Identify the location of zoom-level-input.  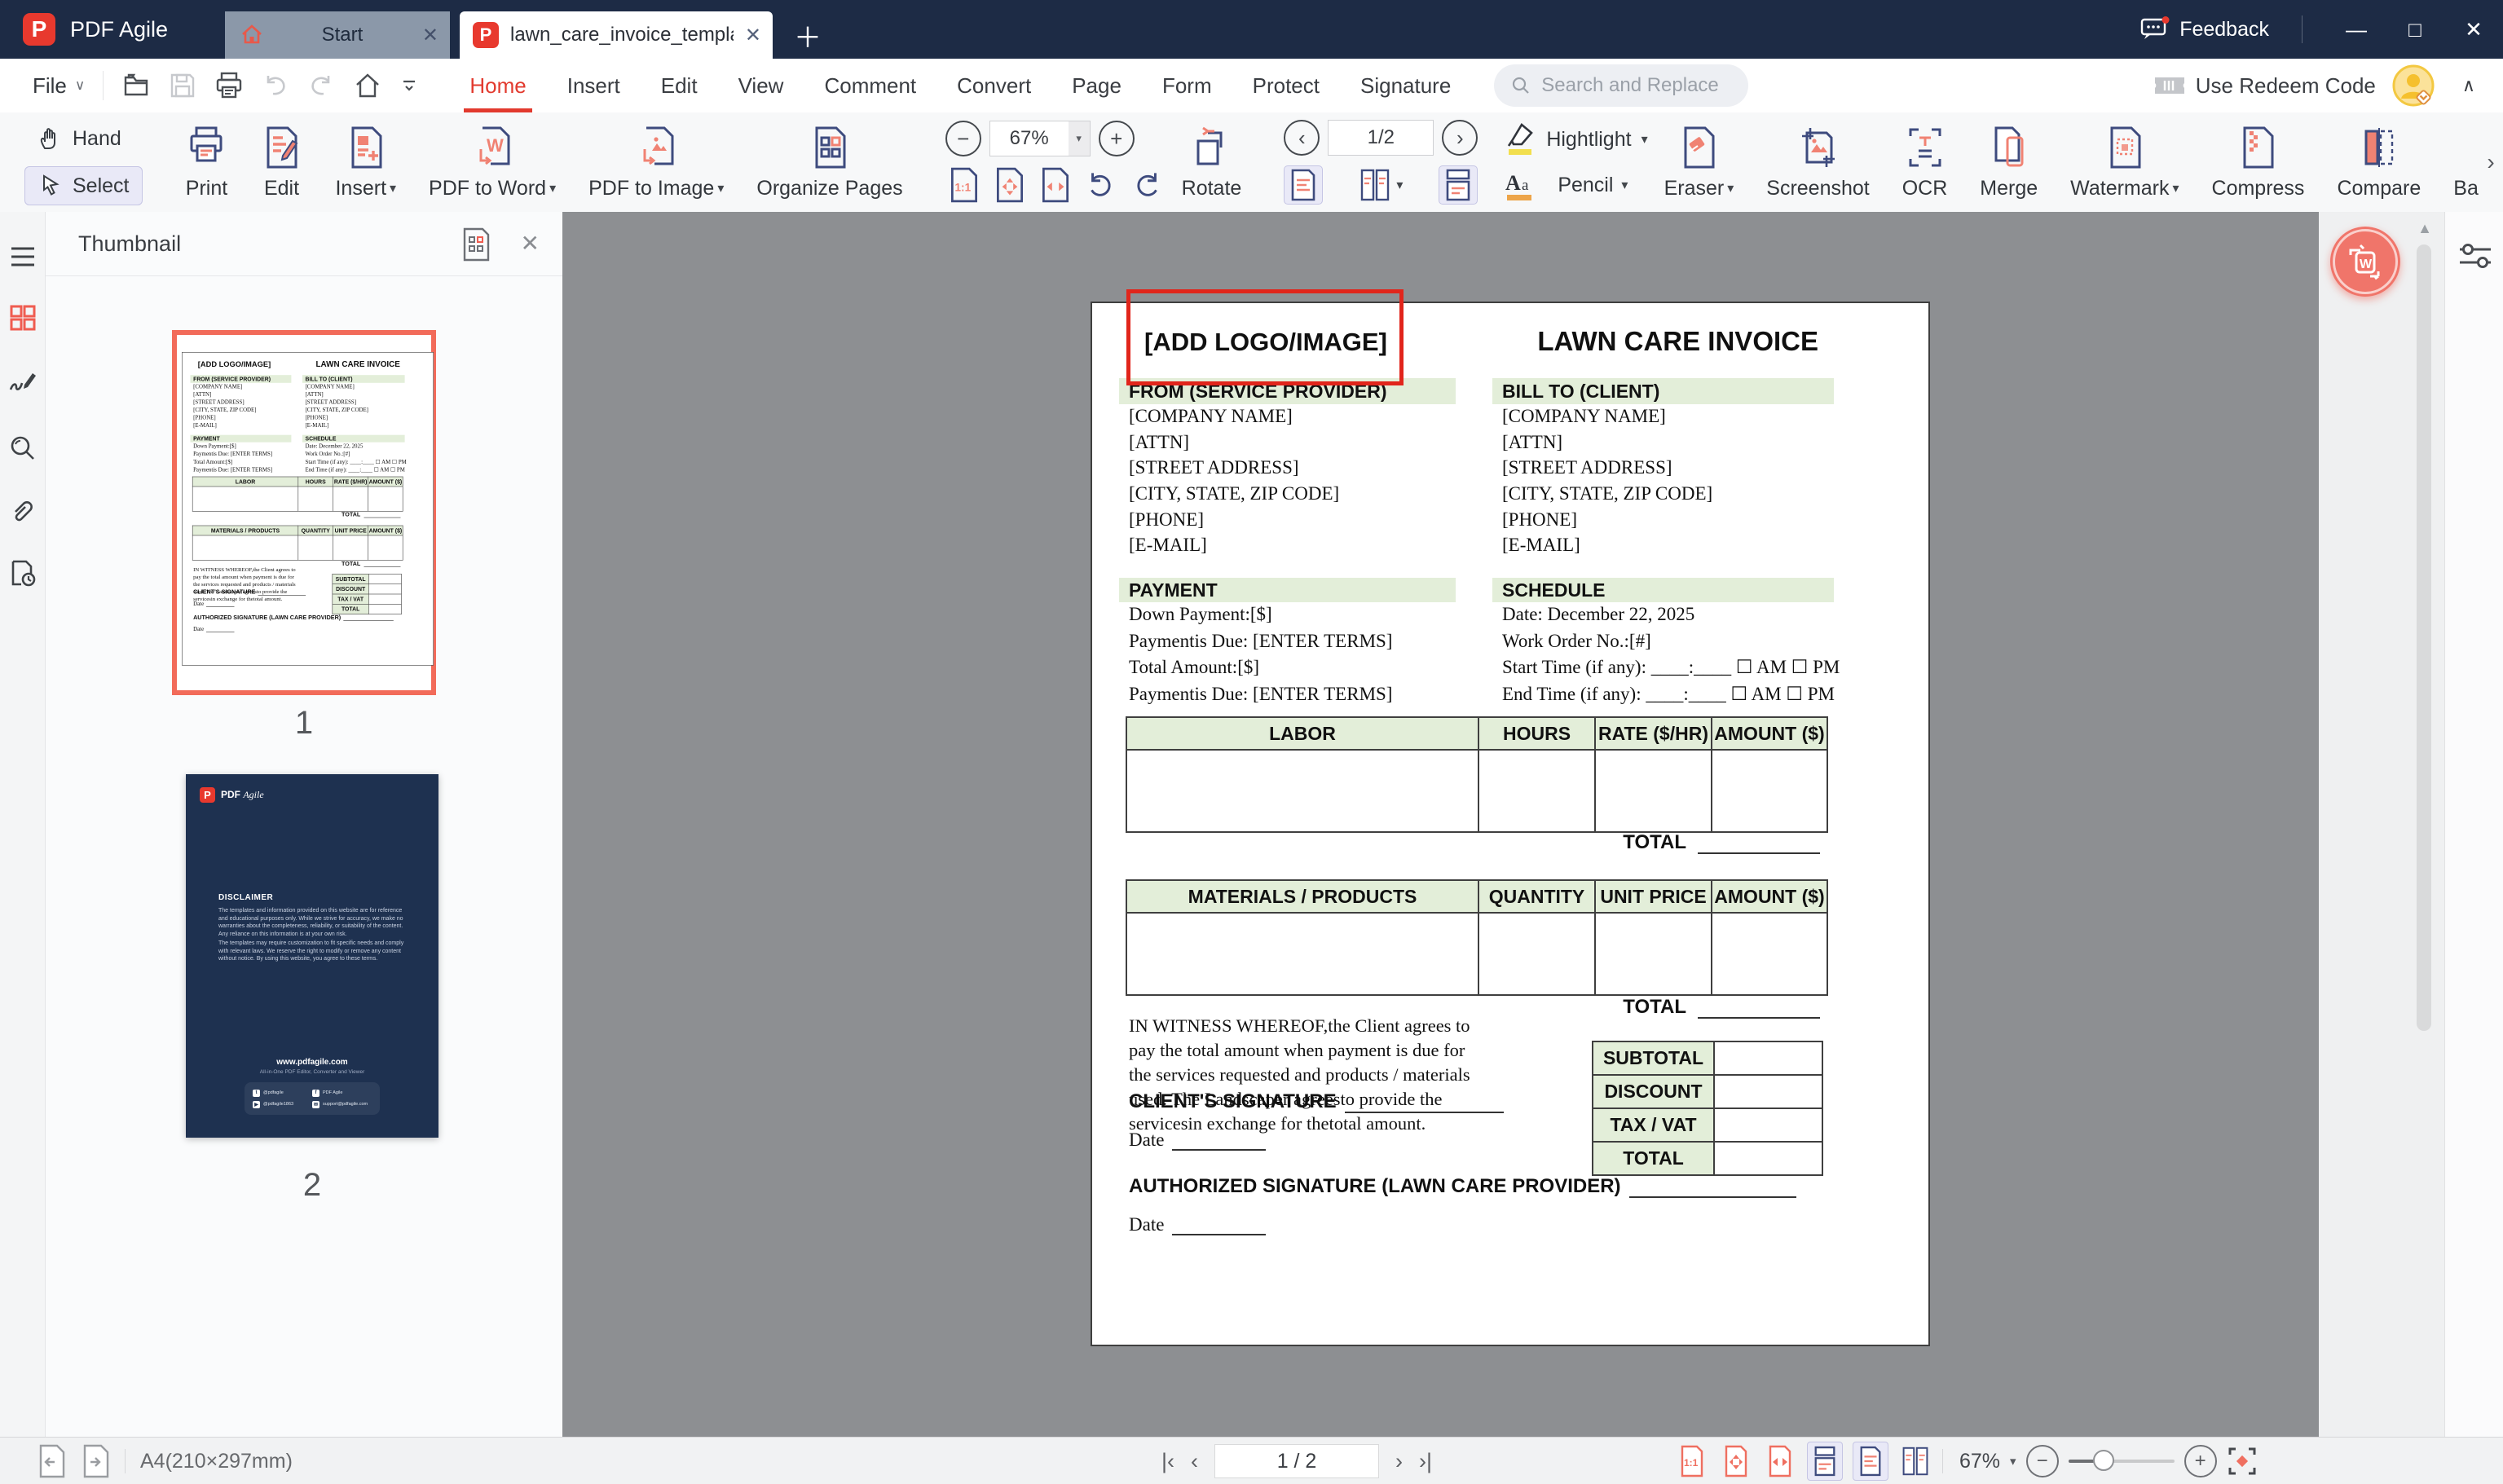
(1029, 138).